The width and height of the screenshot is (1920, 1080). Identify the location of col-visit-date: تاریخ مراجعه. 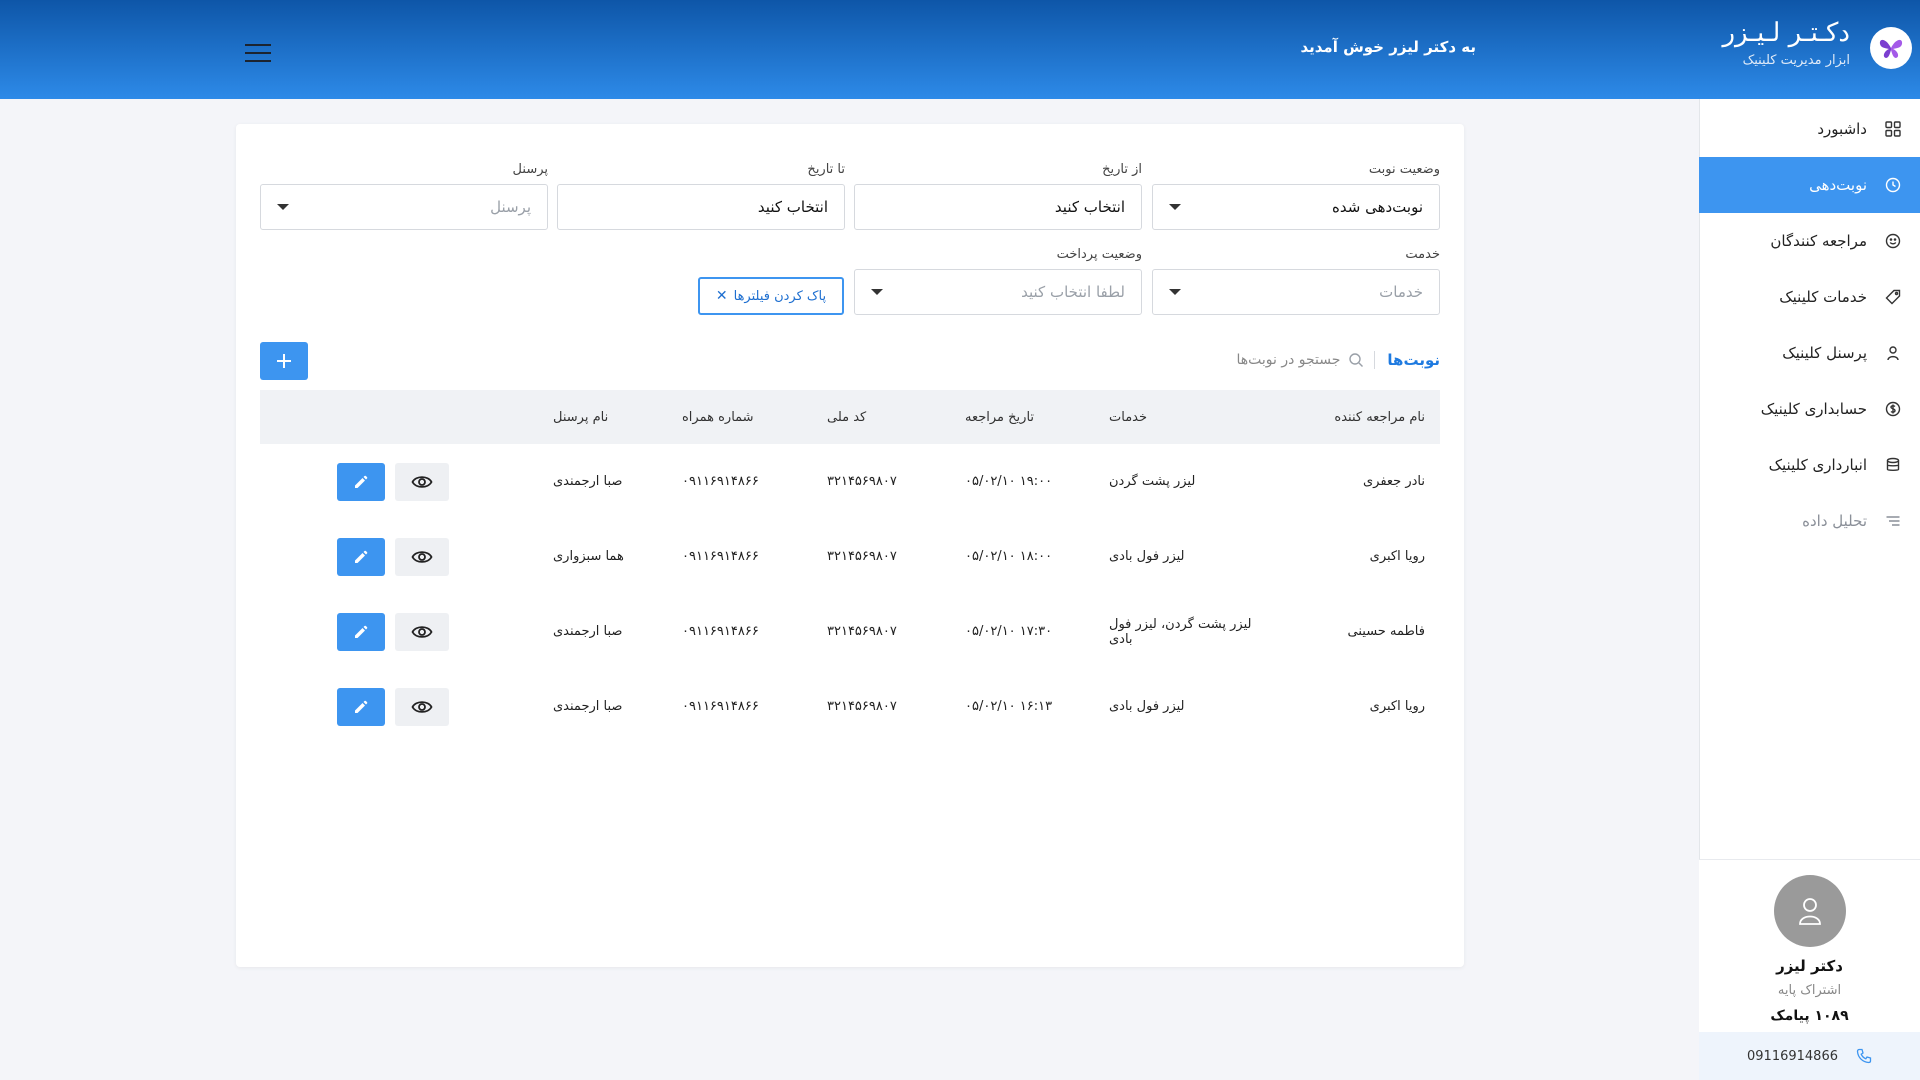
(1000, 417).